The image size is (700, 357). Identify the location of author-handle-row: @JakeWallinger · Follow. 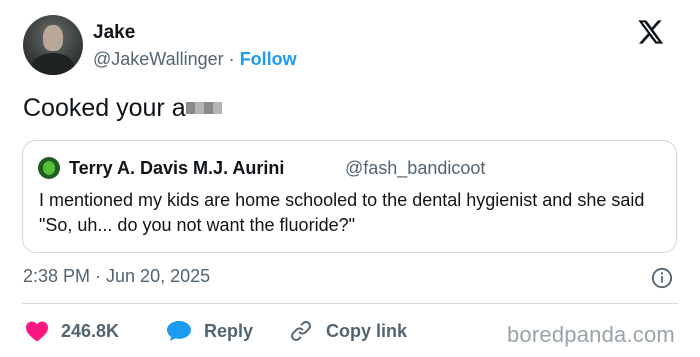
(195, 59).